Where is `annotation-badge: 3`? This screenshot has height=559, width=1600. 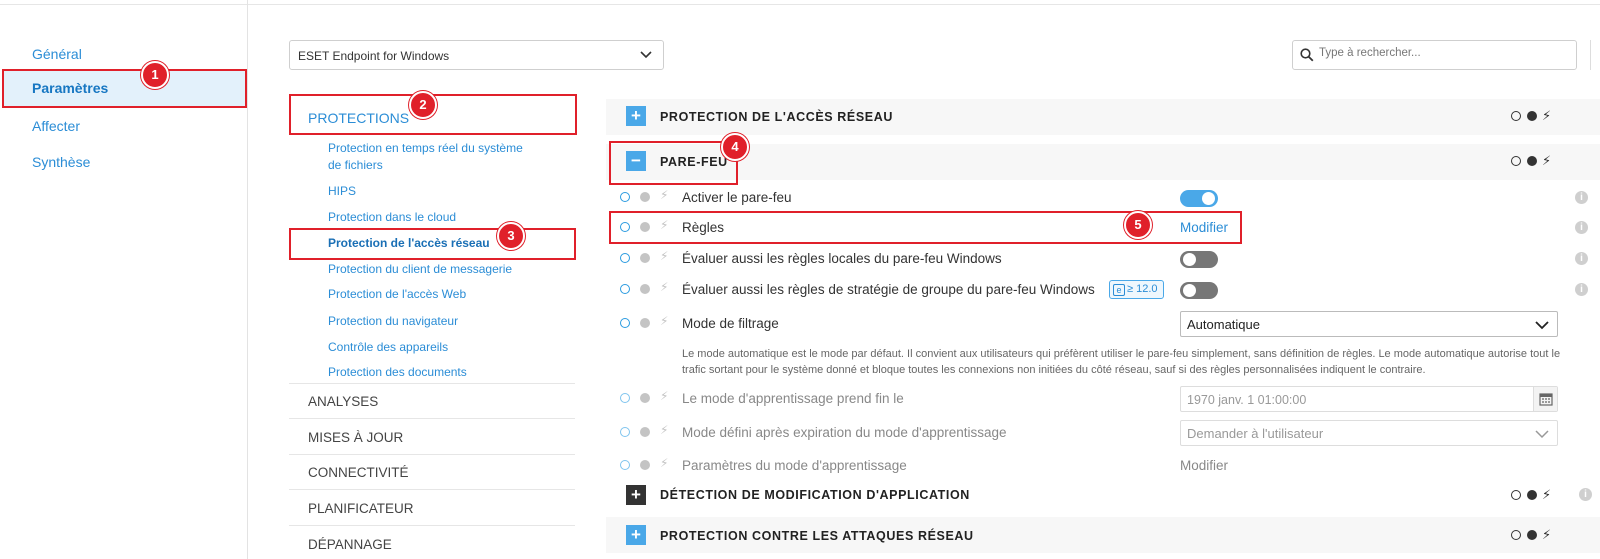 annotation-badge: 3 is located at coordinates (511, 236).